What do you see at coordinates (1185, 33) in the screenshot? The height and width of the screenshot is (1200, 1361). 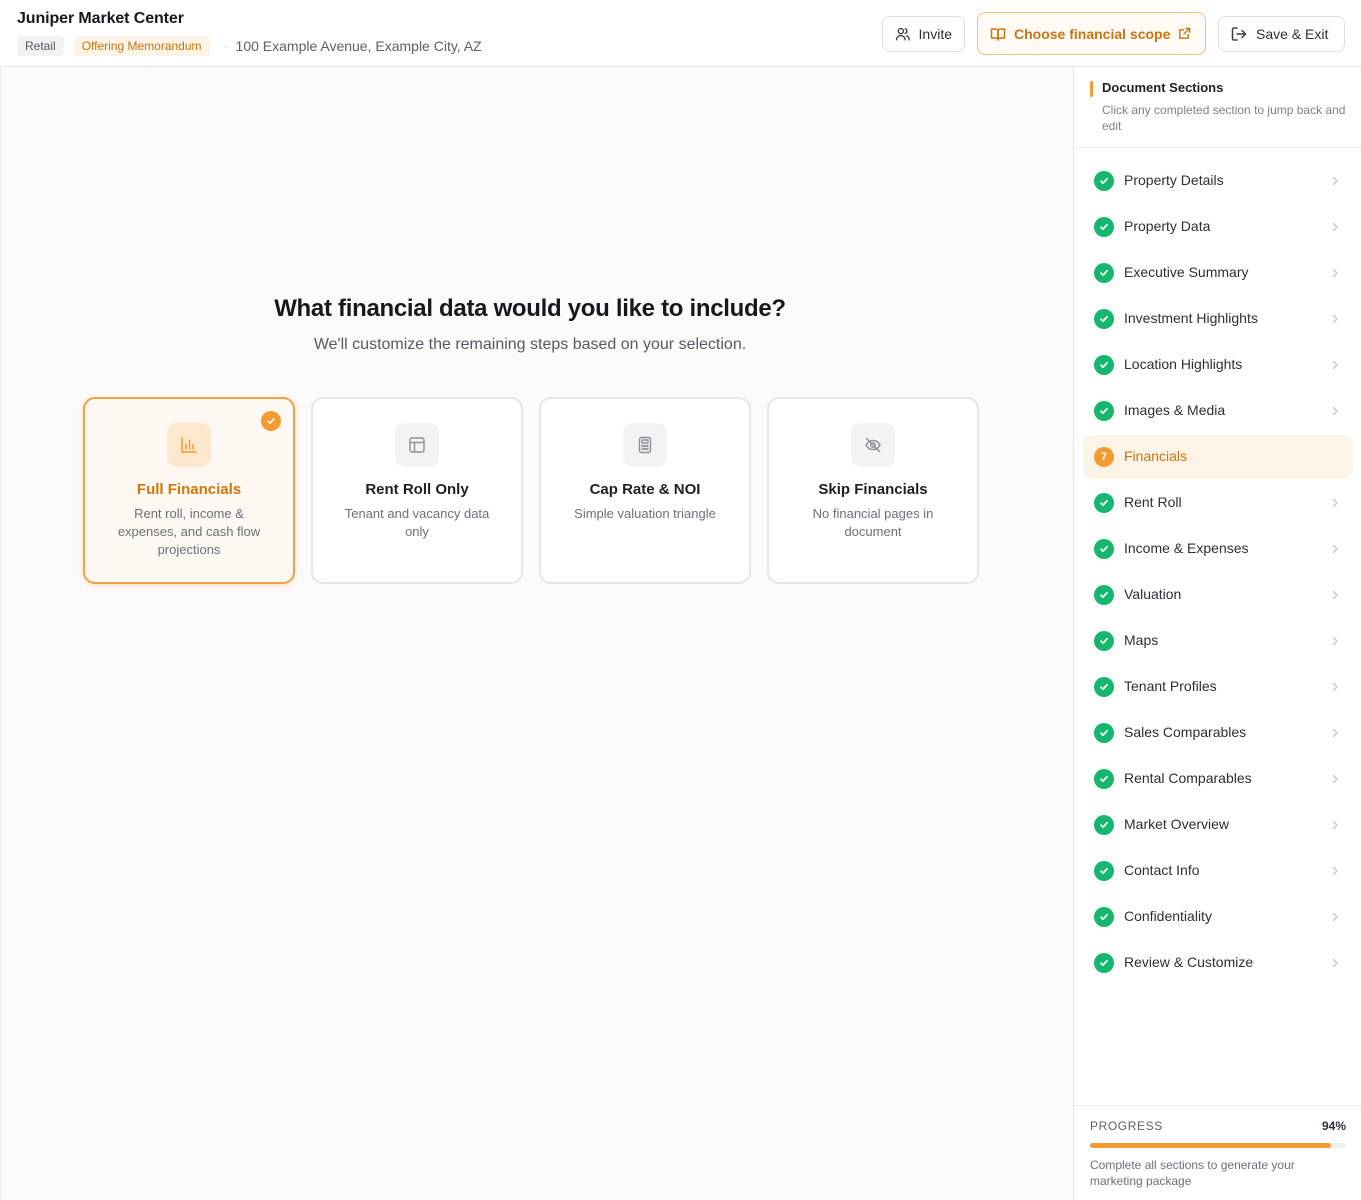 I see `external-link-icon` at bounding box center [1185, 33].